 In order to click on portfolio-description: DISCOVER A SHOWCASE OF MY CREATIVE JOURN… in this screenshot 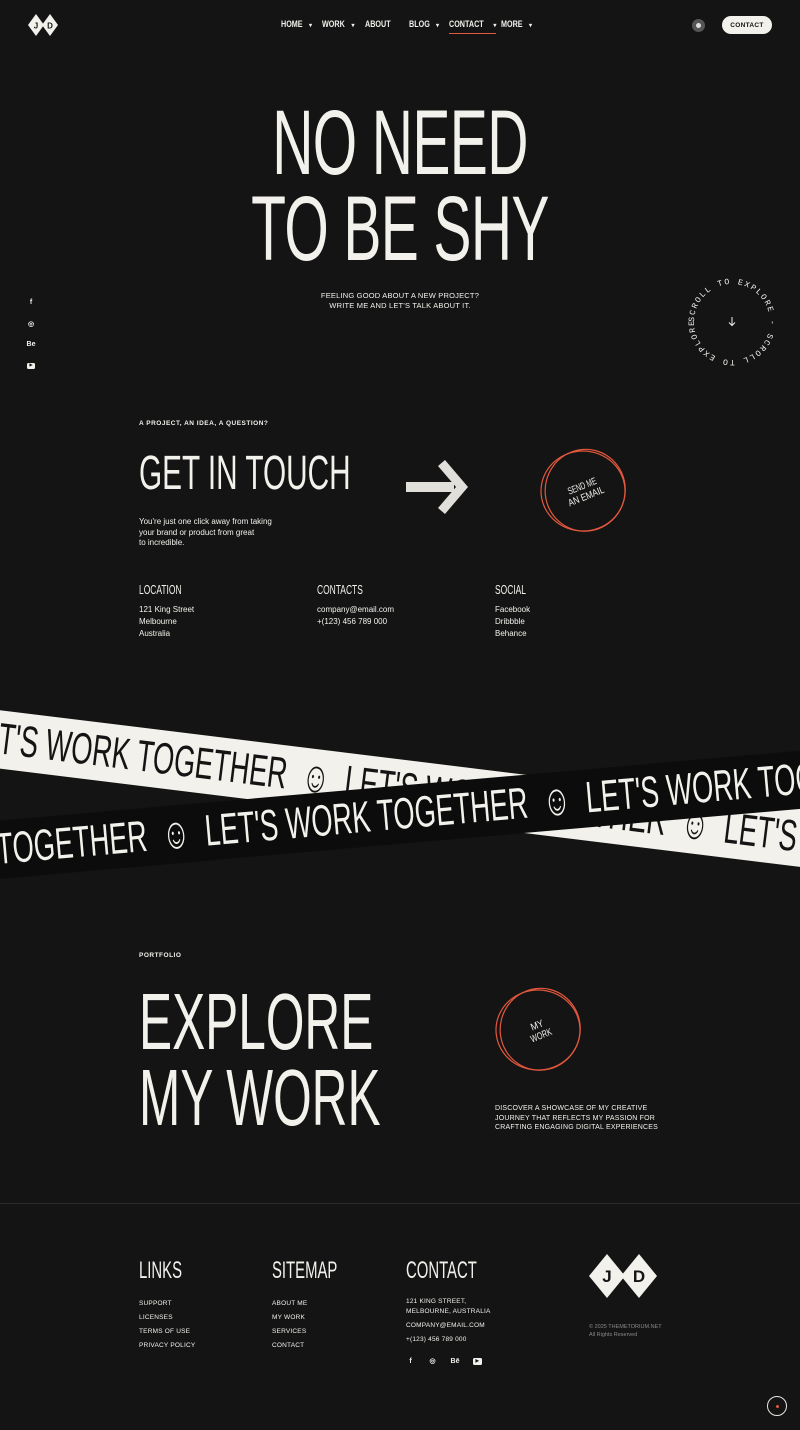, I will do `click(576, 1118)`.